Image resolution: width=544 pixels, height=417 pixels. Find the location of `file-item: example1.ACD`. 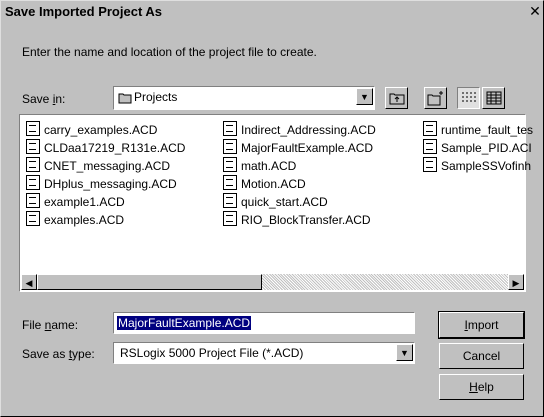

file-item: example1.ACD is located at coordinates (75, 201).